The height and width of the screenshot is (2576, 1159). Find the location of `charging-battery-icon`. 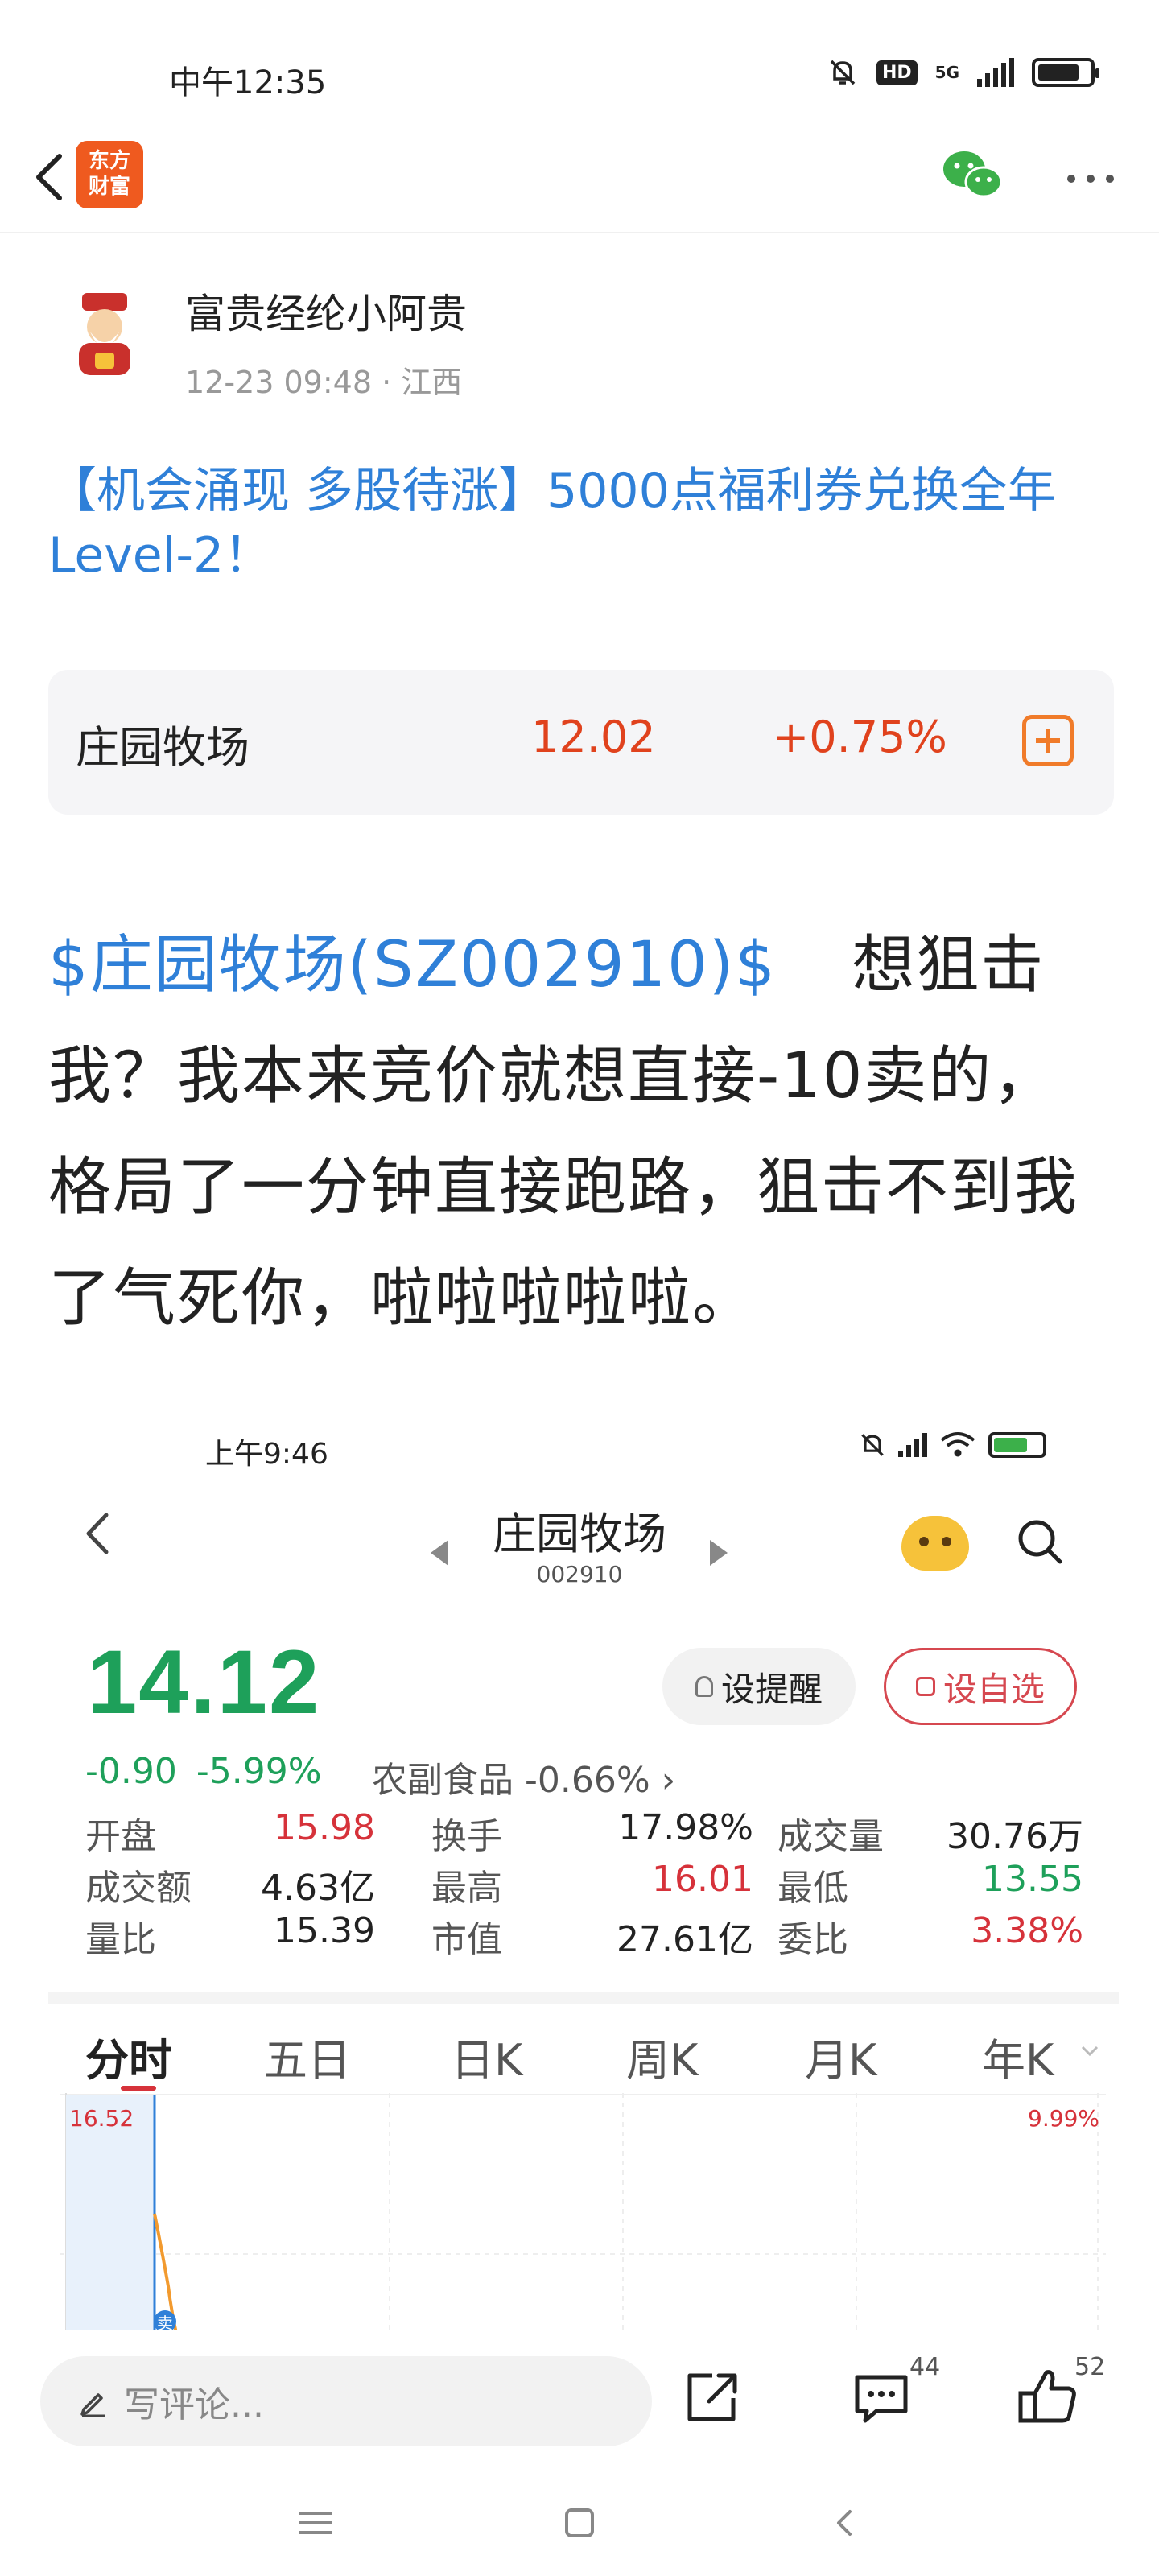

charging-battery-icon is located at coordinates (1017, 1445).